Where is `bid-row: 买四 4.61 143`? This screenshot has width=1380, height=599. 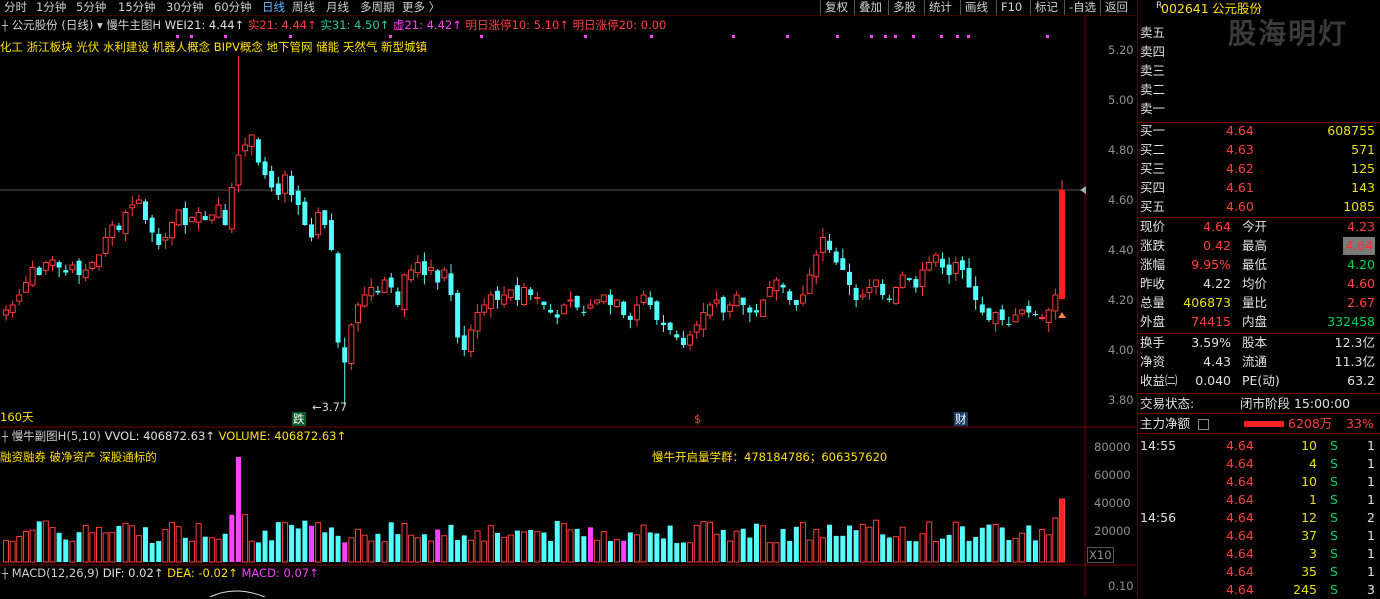
bid-row: 买四 4.61 143 is located at coordinates (1259, 188).